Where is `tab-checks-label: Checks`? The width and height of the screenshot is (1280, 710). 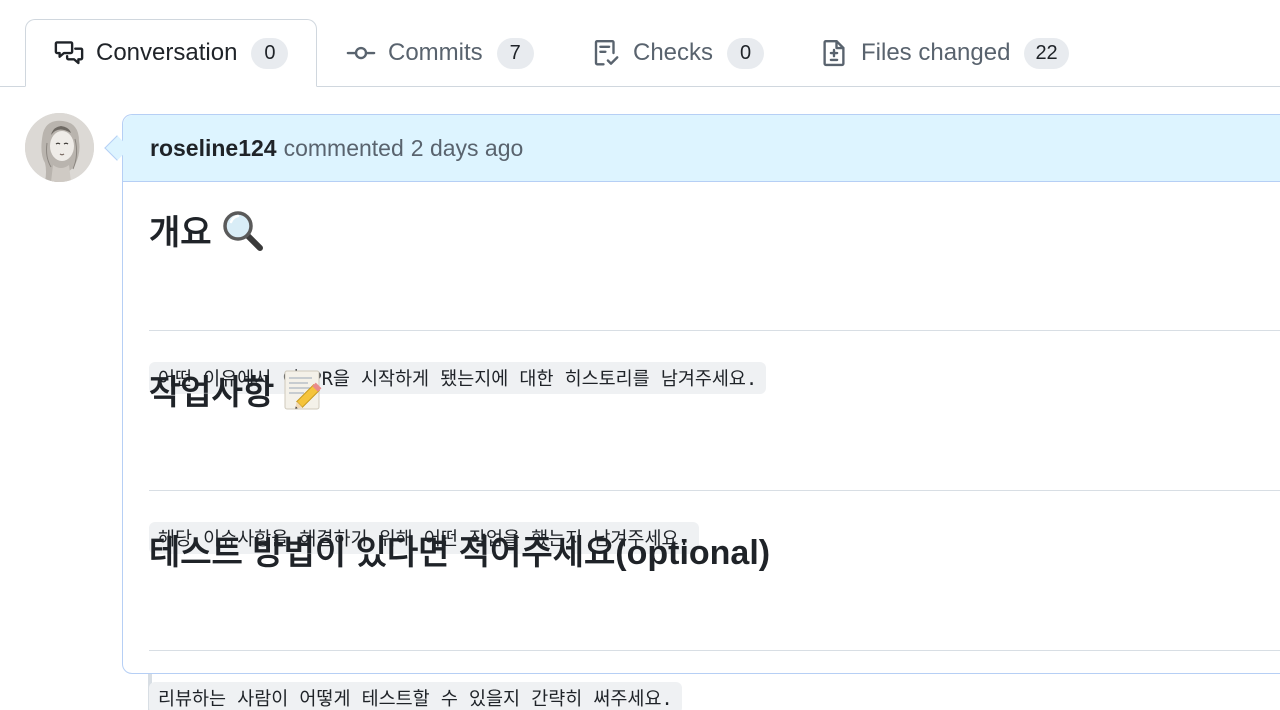
tab-checks-label: Checks is located at coordinates (673, 52).